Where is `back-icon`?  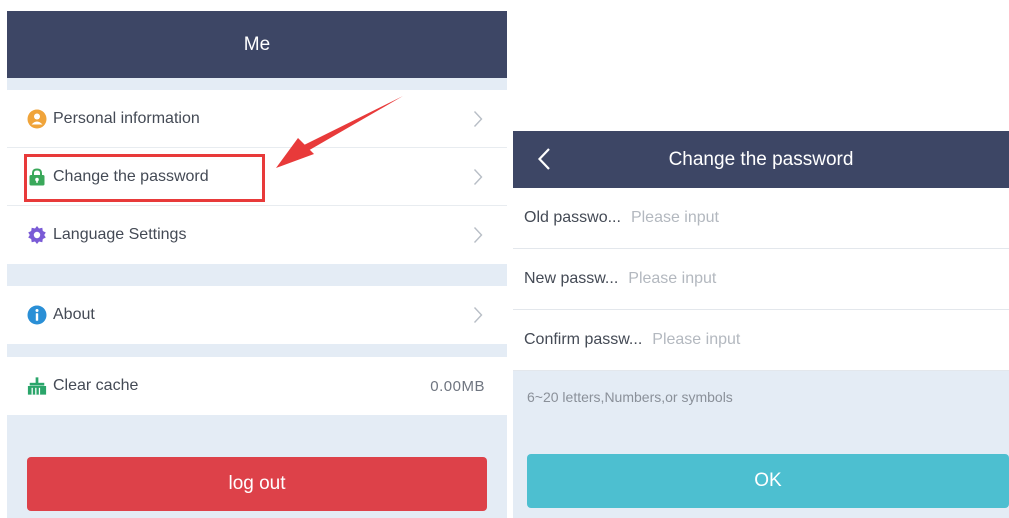 back-icon is located at coordinates (544, 159).